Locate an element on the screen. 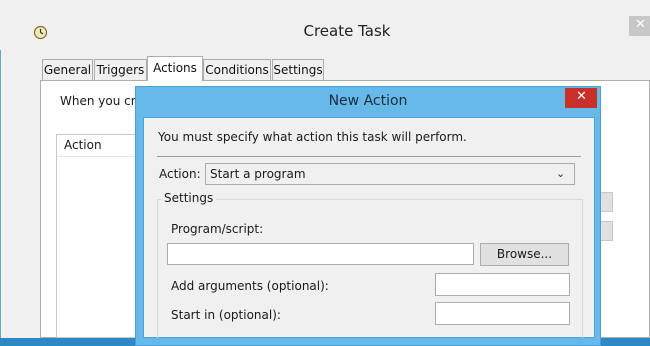 The height and width of the screenshot is (346, 650). settings-group-label: Settings is located at coordinates (189, 198).